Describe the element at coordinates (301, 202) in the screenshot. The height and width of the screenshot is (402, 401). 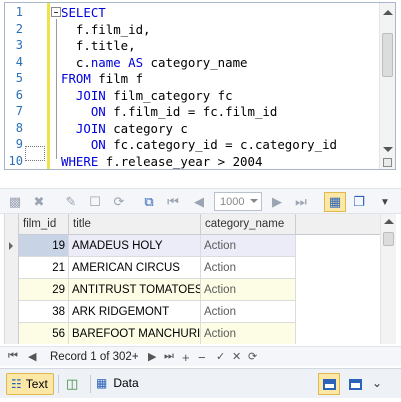
I see `last-page-icon: ⏭` at that location.